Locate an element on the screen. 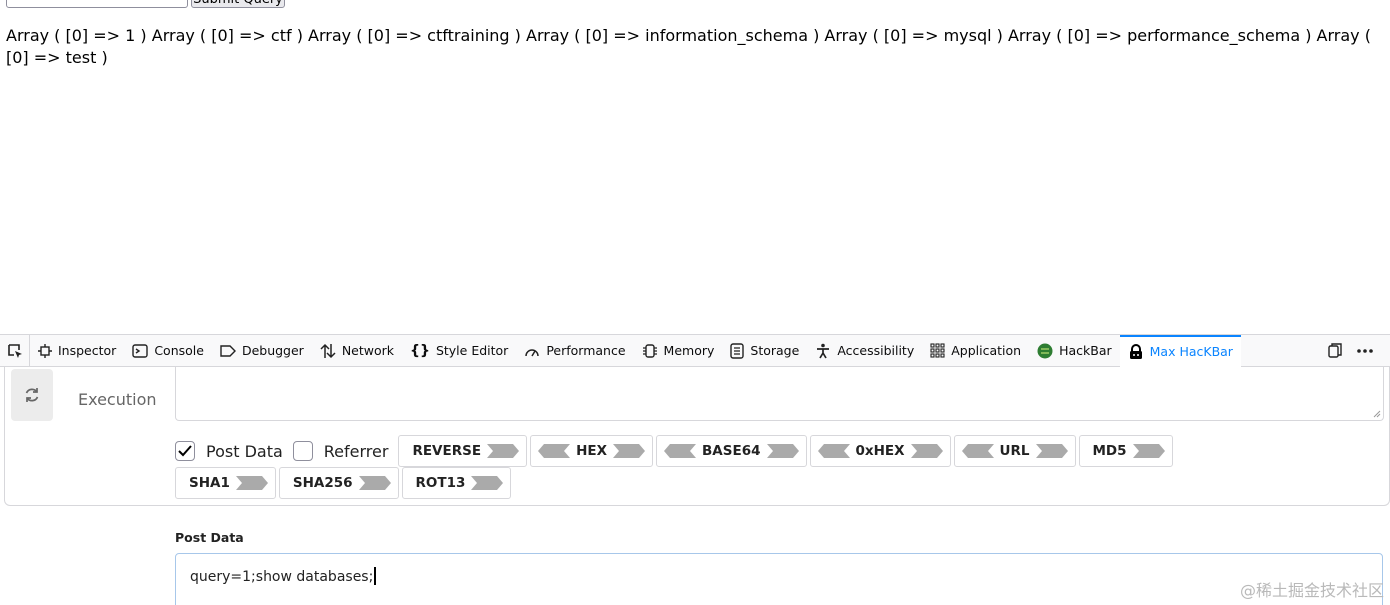 The width and height of the screenshot is (1390, 605). tab-max-hackbar: Max HacKBar is located at coordinates (1180, 350).